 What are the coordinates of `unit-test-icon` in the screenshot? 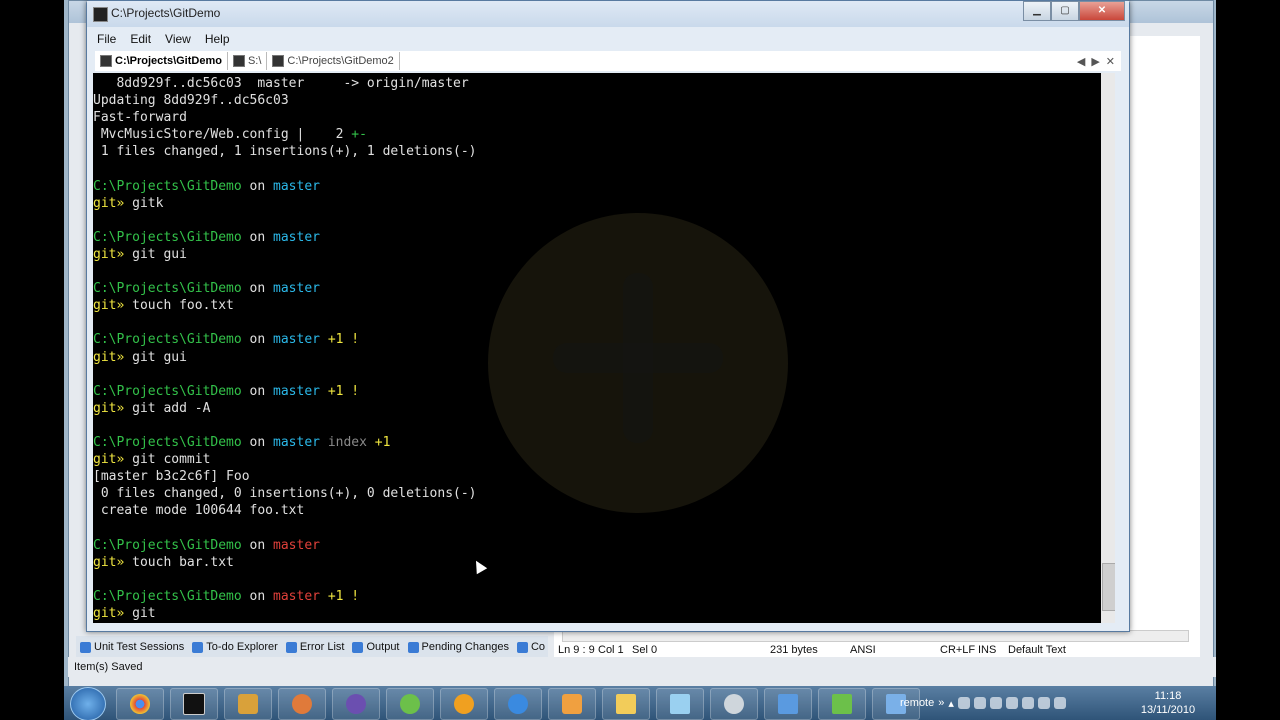 It's located at (85, 647).